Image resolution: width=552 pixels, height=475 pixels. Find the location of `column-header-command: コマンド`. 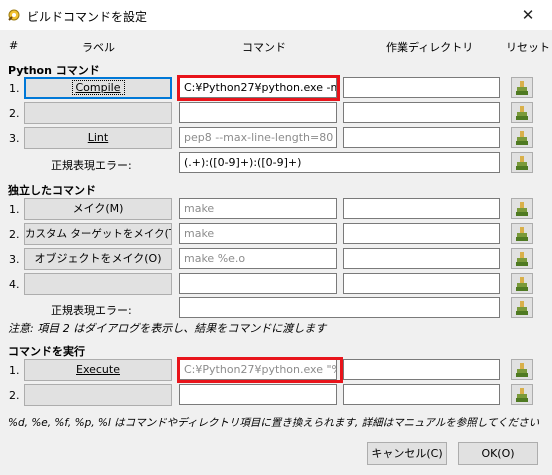

column-header-command: コマンド is located at coordinates (264, 47).